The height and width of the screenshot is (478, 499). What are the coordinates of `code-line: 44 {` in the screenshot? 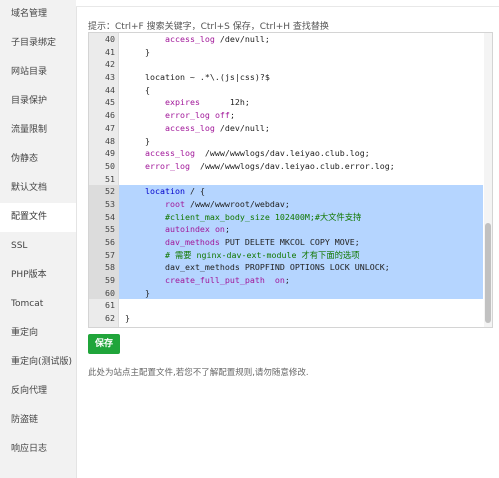 It's located at (286, 90).